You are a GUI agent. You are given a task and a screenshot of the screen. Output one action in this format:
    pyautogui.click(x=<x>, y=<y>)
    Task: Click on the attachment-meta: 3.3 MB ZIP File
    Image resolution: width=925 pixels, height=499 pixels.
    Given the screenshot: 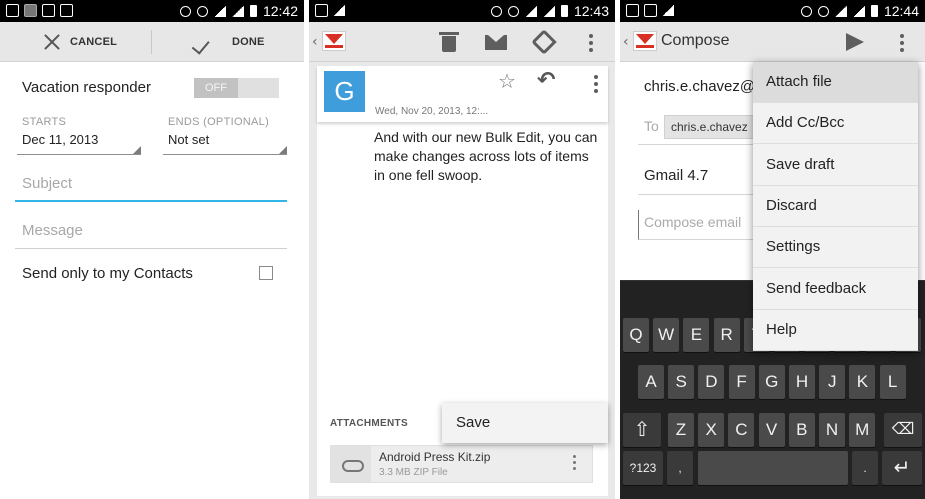 What is the action you would take?
    pyautogui.click(x=413, y=472)
    